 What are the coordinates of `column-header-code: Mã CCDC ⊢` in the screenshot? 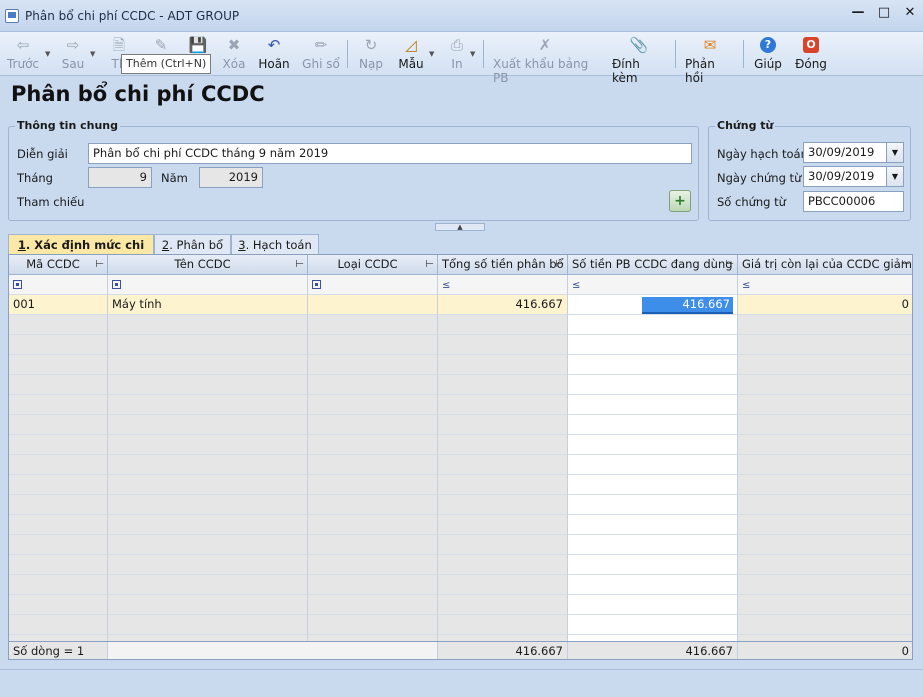 It's located at (58, 265).